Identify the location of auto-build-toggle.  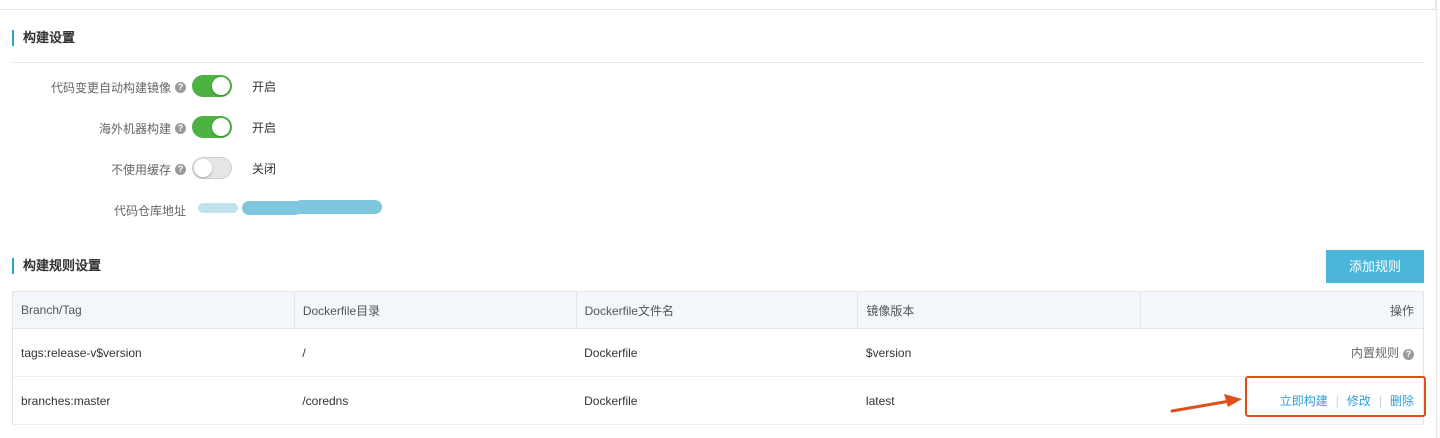
(212, 86).